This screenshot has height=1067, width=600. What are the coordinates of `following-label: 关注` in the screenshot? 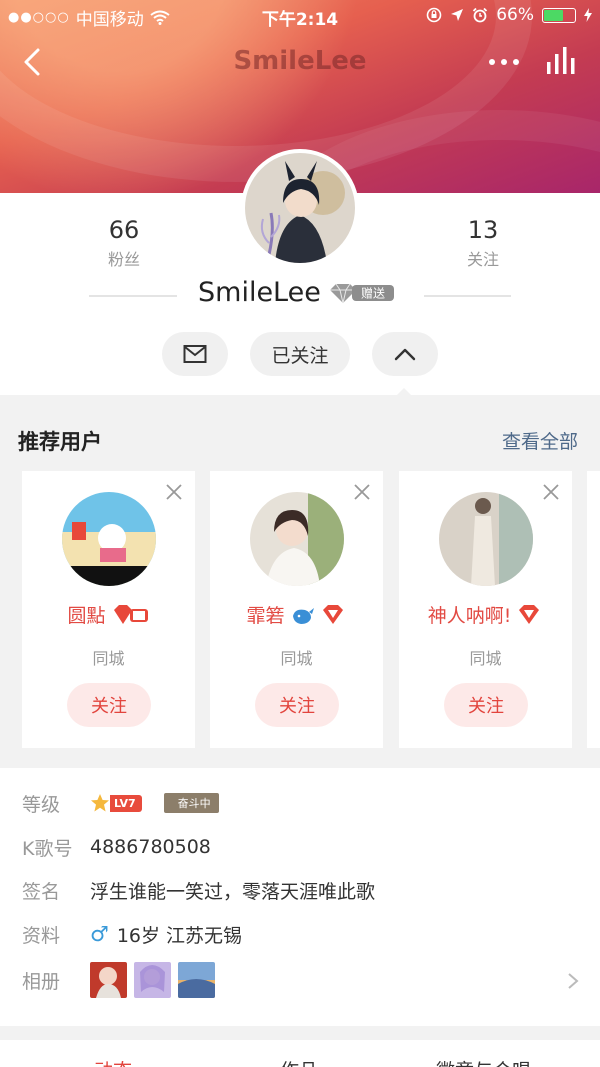 It's located at (482, 259).